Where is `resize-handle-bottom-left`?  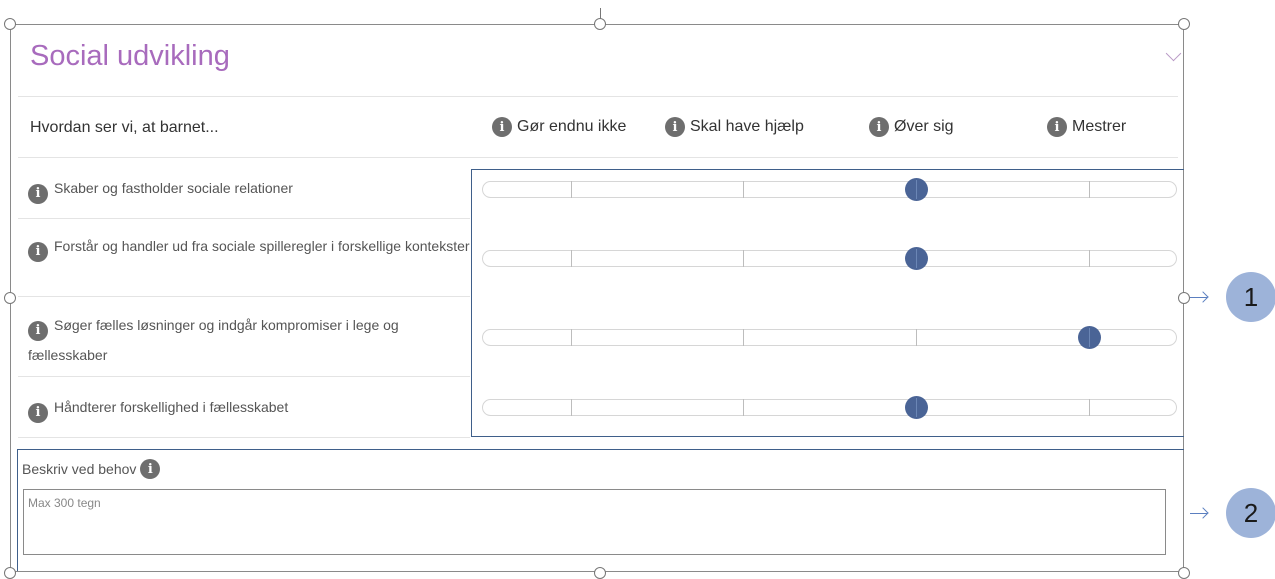
resize-handle-bottom-left is located at coordinates (10, 573).